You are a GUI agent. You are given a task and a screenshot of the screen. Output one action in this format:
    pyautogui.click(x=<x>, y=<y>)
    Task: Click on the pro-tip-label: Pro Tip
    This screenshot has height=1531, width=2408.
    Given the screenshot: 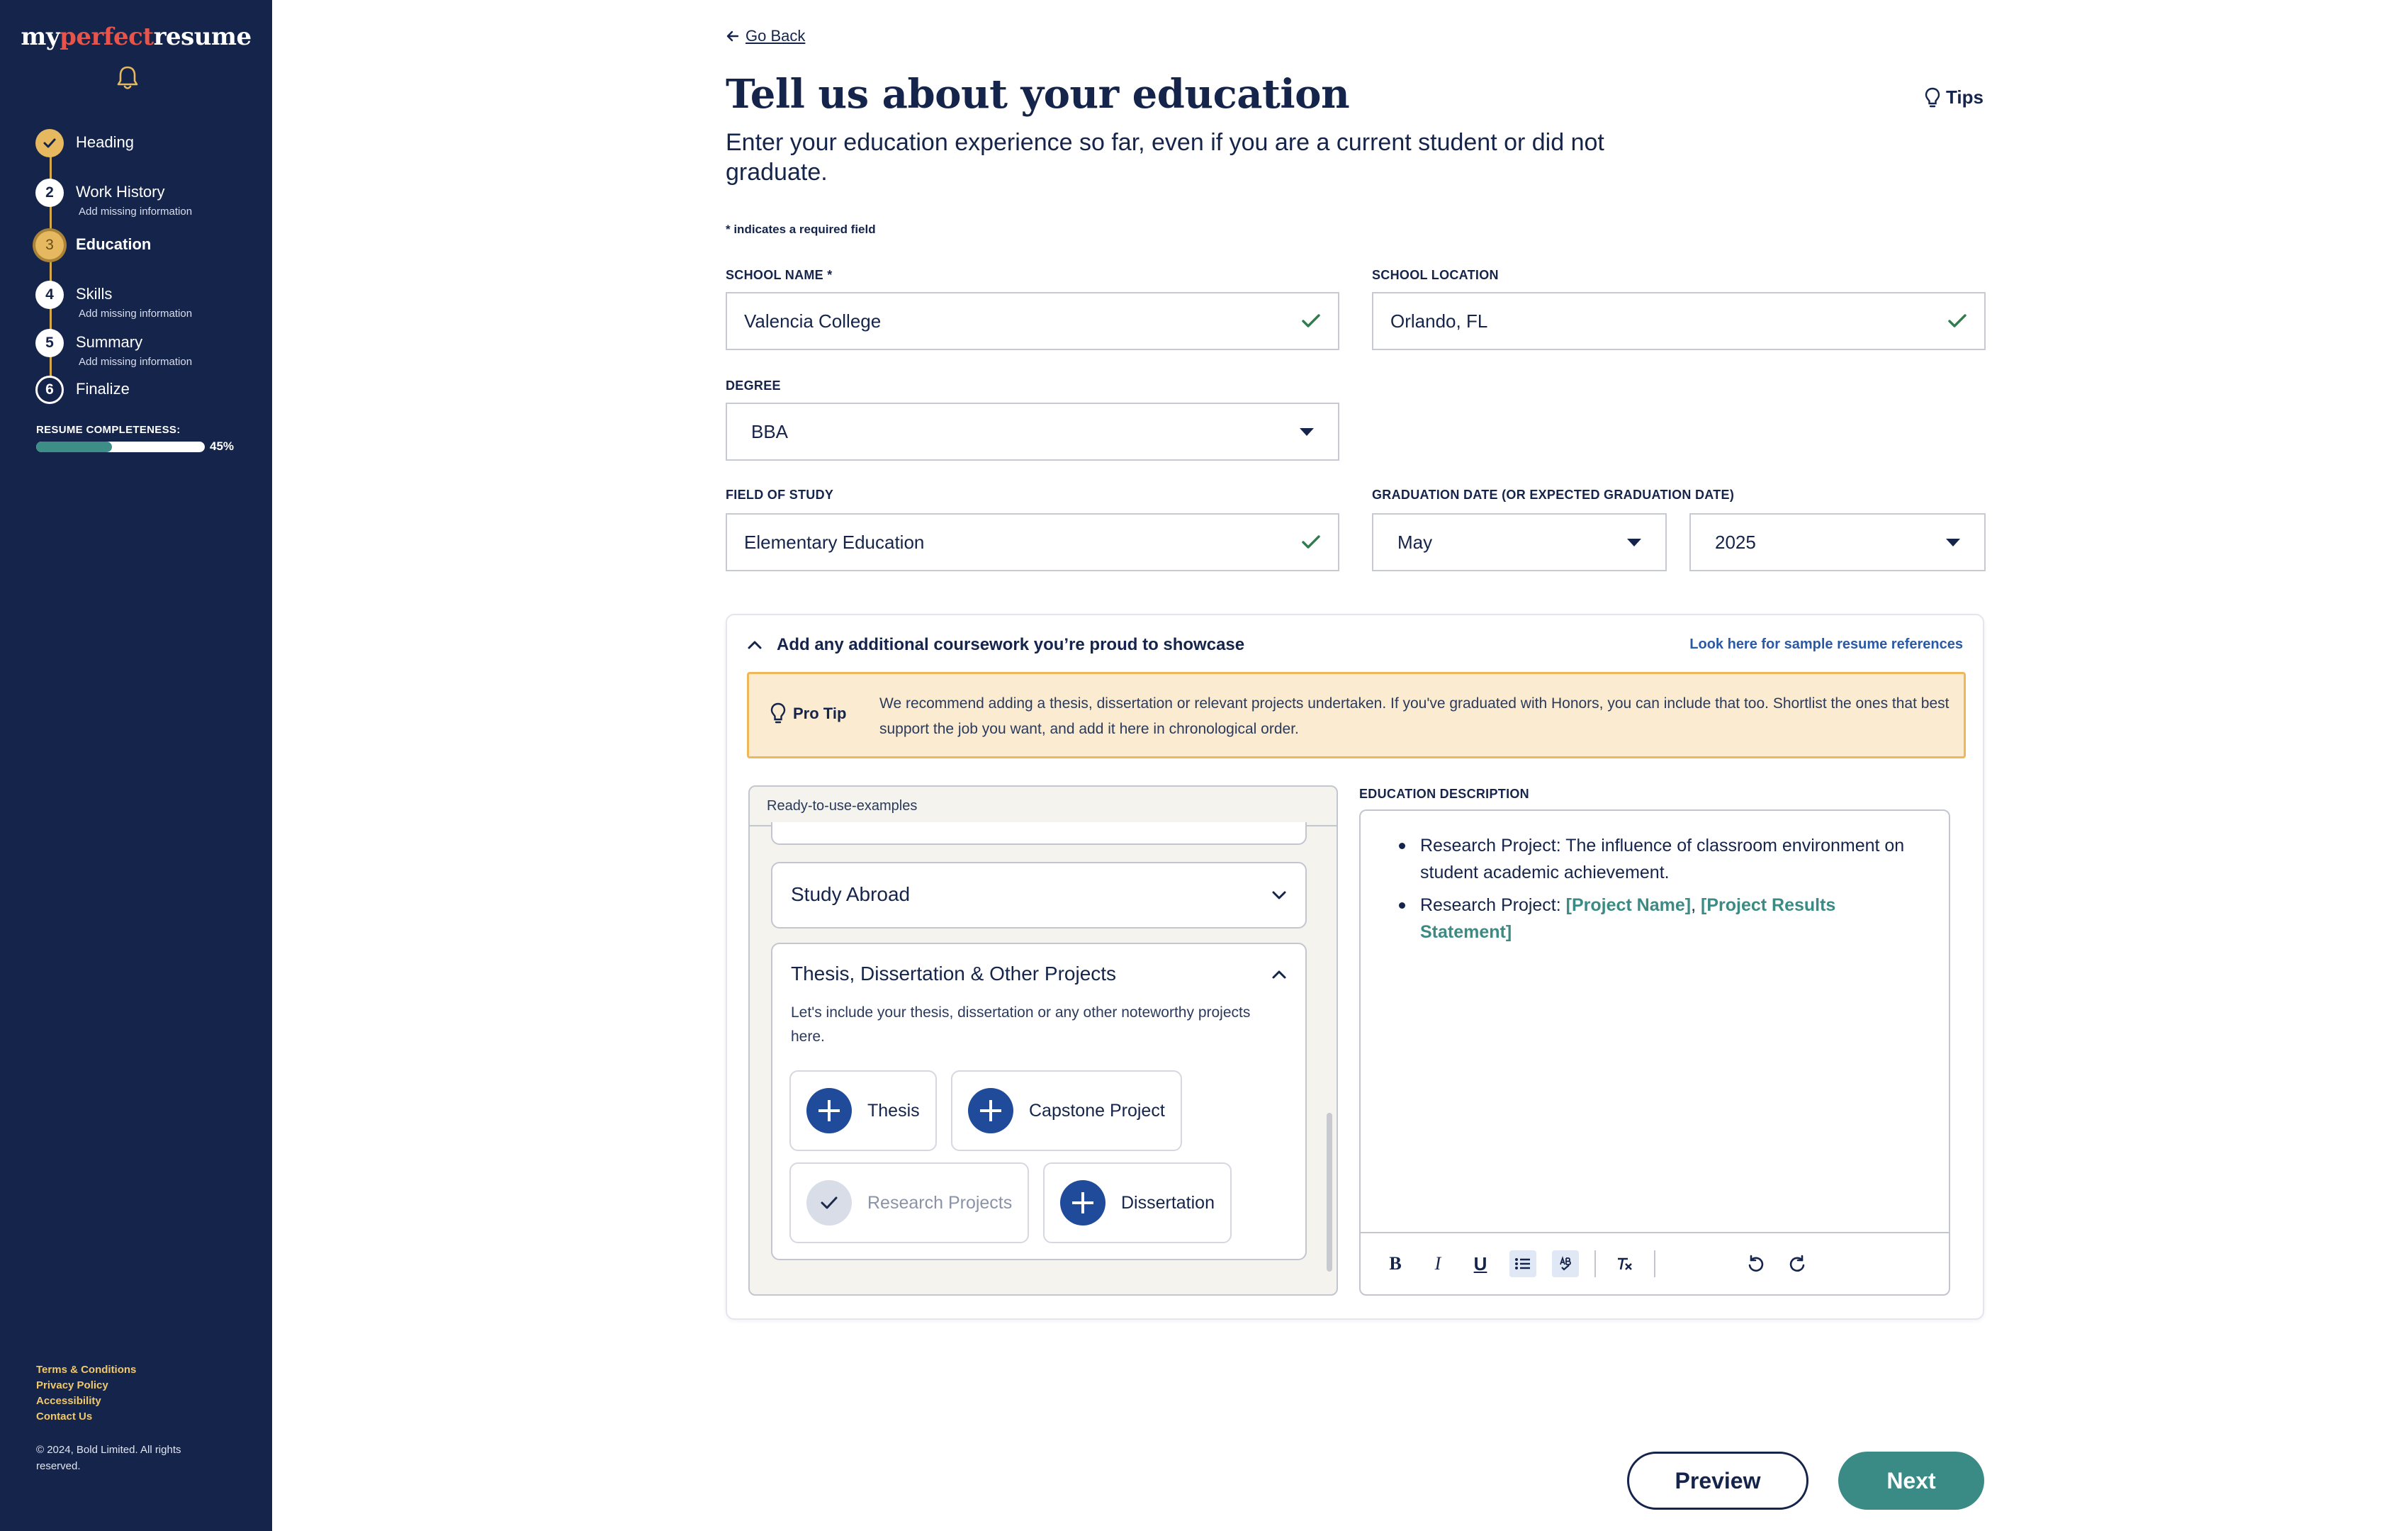 What is the action you would take?
    pyautogui.click(x=808, y=713)
    